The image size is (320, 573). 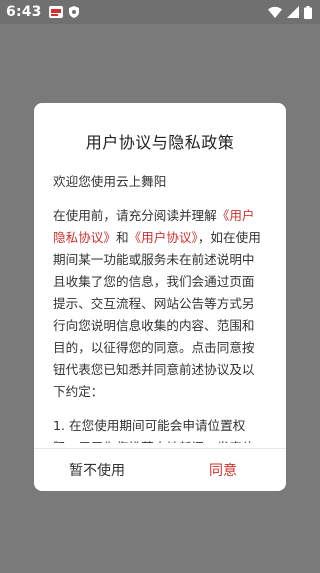 What do you see at coordinates (163, 237) in the screenshot?
I see `user-agreement-link: 《用户协议》` at bounding box center [163, 237].